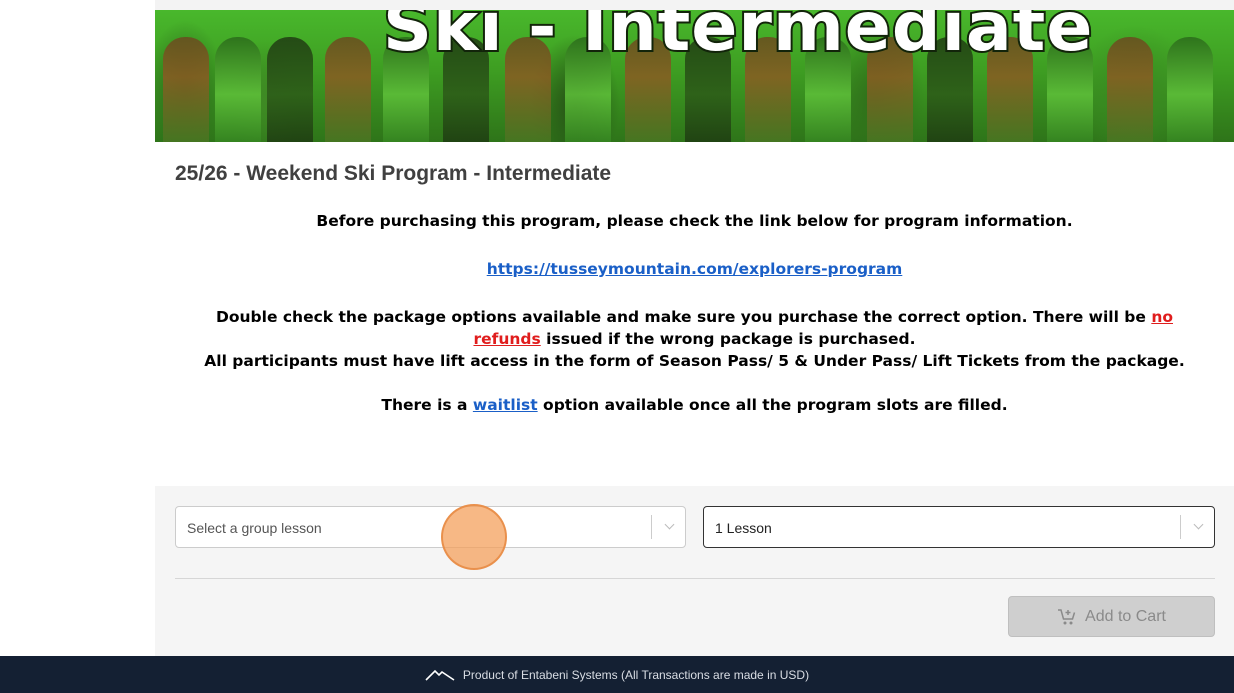 The image size is (1234, 693). Describe the element at coordinates (1067, 616) in the screenshot. I see `cart-plus-icon` at that location.